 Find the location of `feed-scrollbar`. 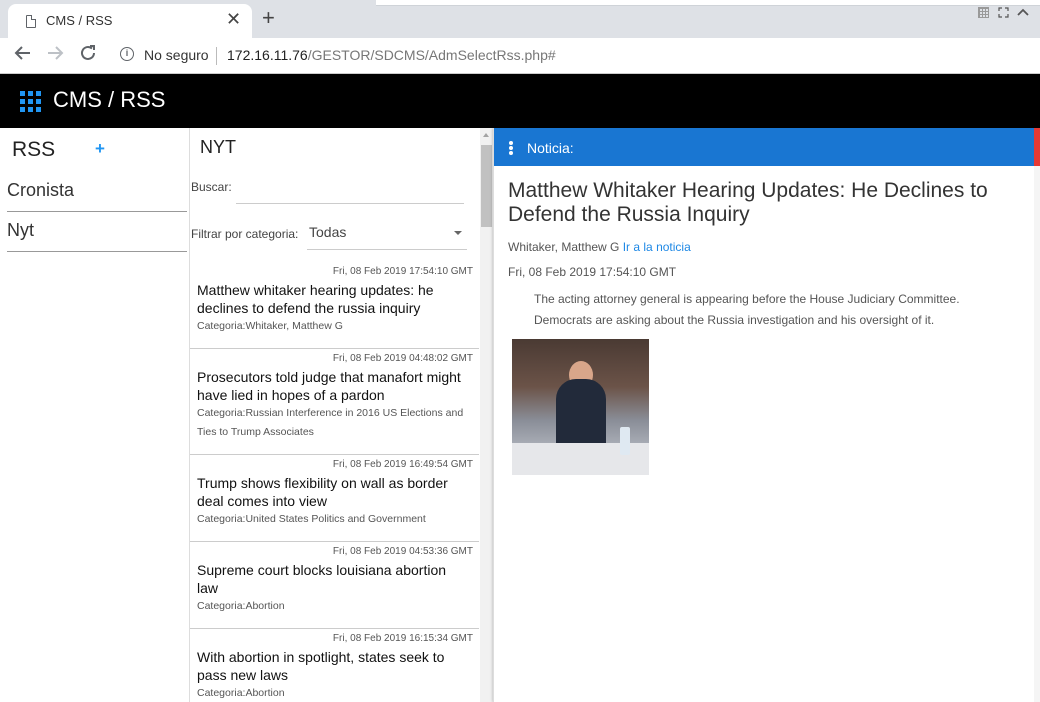

feed-scrollbar is located at coordinates (486, 415).